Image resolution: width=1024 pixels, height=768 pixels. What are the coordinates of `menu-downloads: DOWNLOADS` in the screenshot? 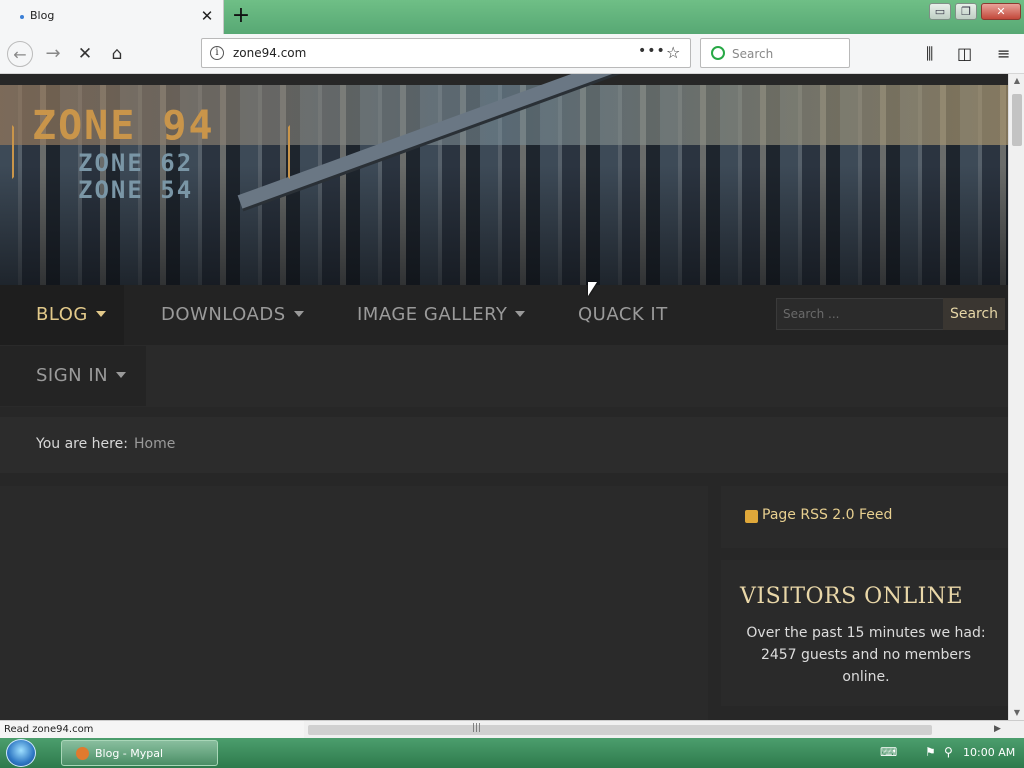 It's located at (246, 315).